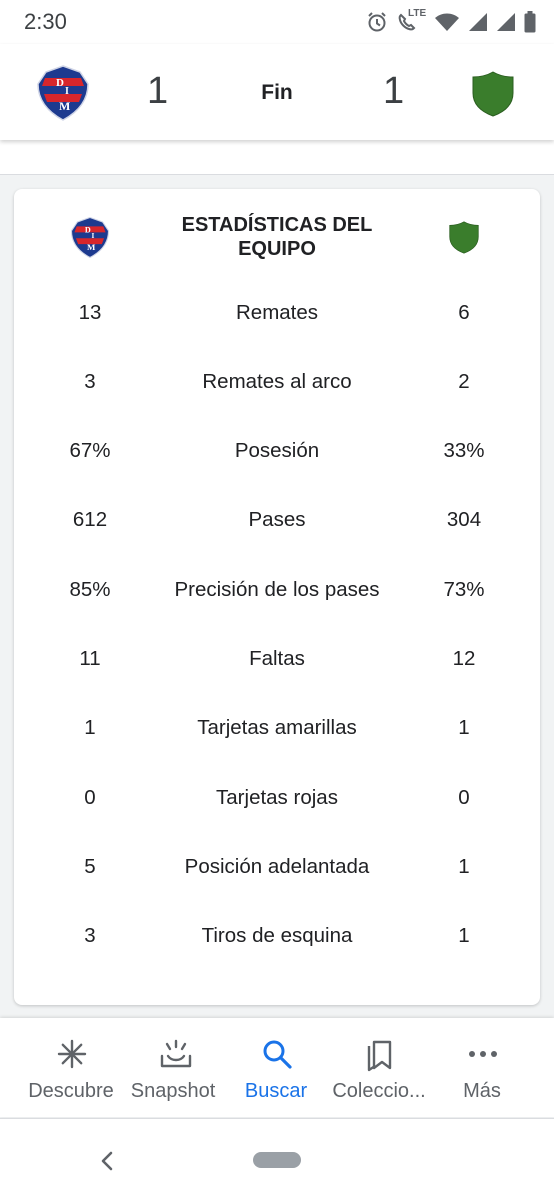 The width and height of the screenshot is (554, 1201). Describe the element at coordinates (379, 1056) in the screenshot. I see `collections-icon` at that location.